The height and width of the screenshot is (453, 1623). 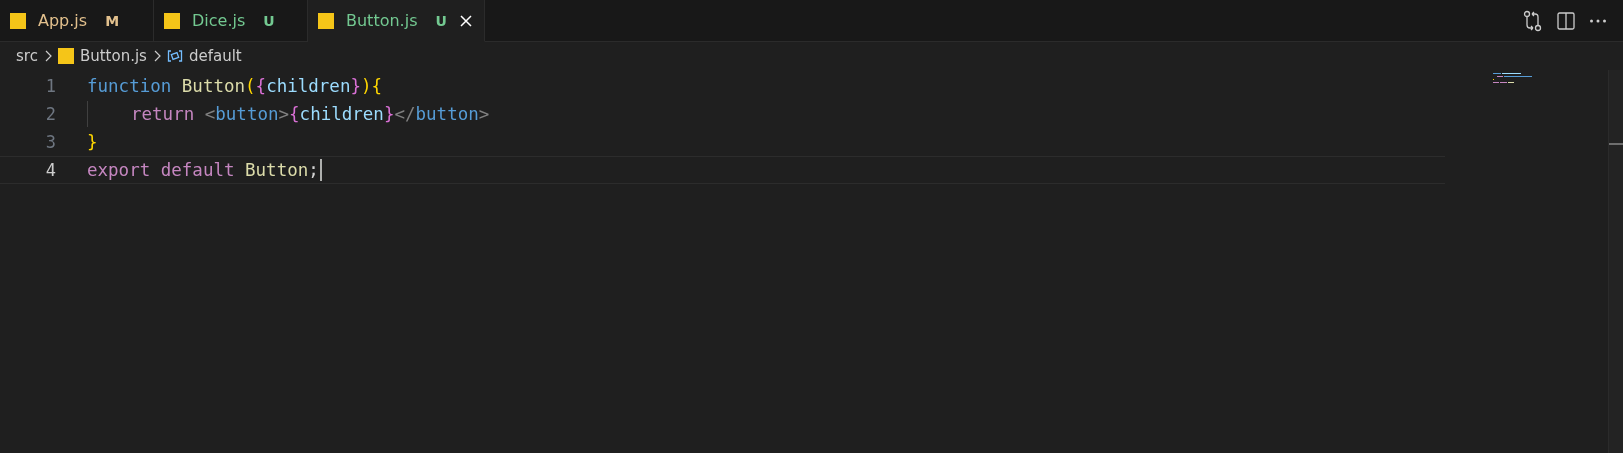 I want to click on code-line: function Button({children}){, so click(x=235, y=86).